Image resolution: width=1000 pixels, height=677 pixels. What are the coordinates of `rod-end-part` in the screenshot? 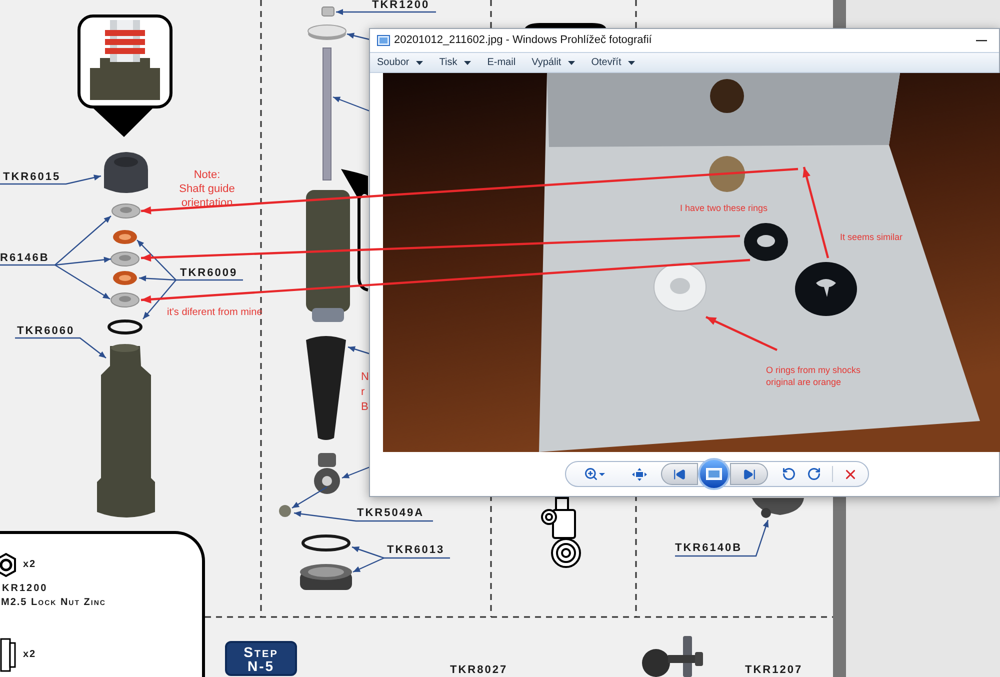 It's located at (327, 473).